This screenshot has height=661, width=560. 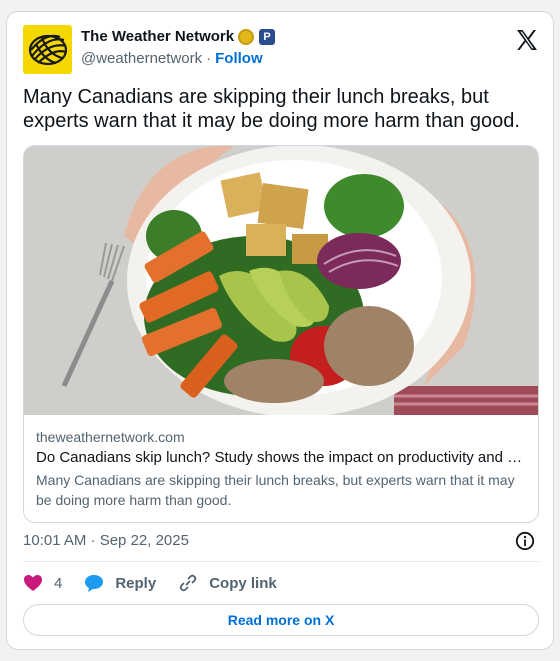 I want to click on link-icon, so click(x=188, y=583).